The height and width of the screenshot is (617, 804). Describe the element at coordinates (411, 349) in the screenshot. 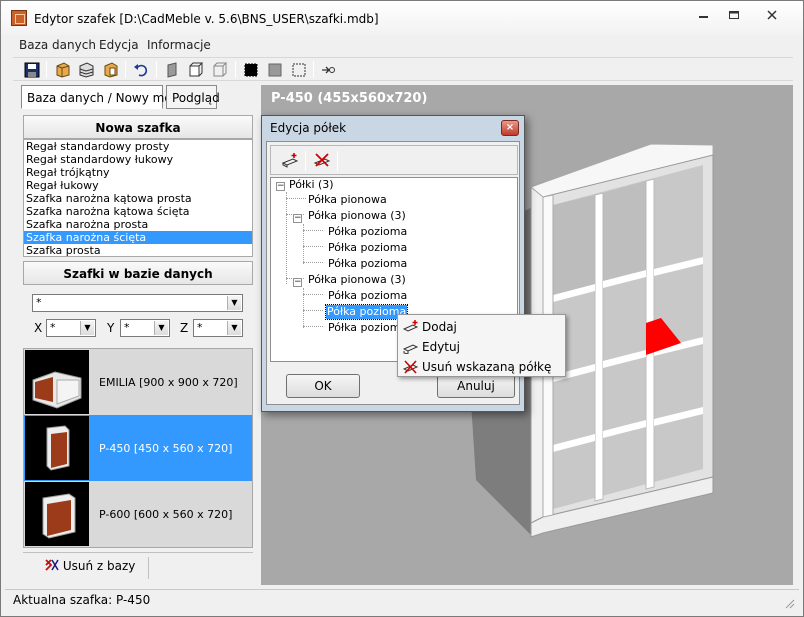

I see `edit-shelf-icon` at that location.